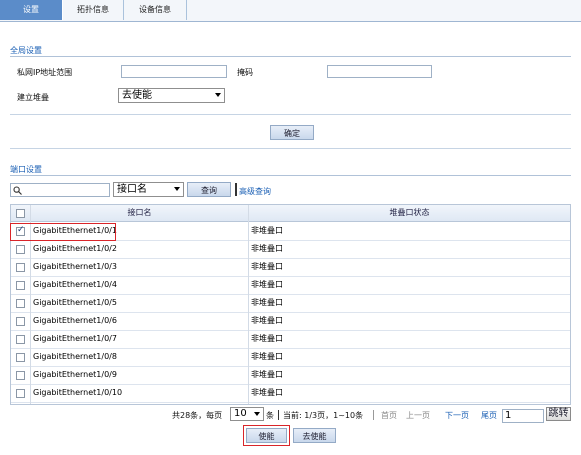  Describe the element at coordinates (290, 375) in the screenshot. I see `table-row: GigabitEthernet1/0/9 非堆叠口` at that location.